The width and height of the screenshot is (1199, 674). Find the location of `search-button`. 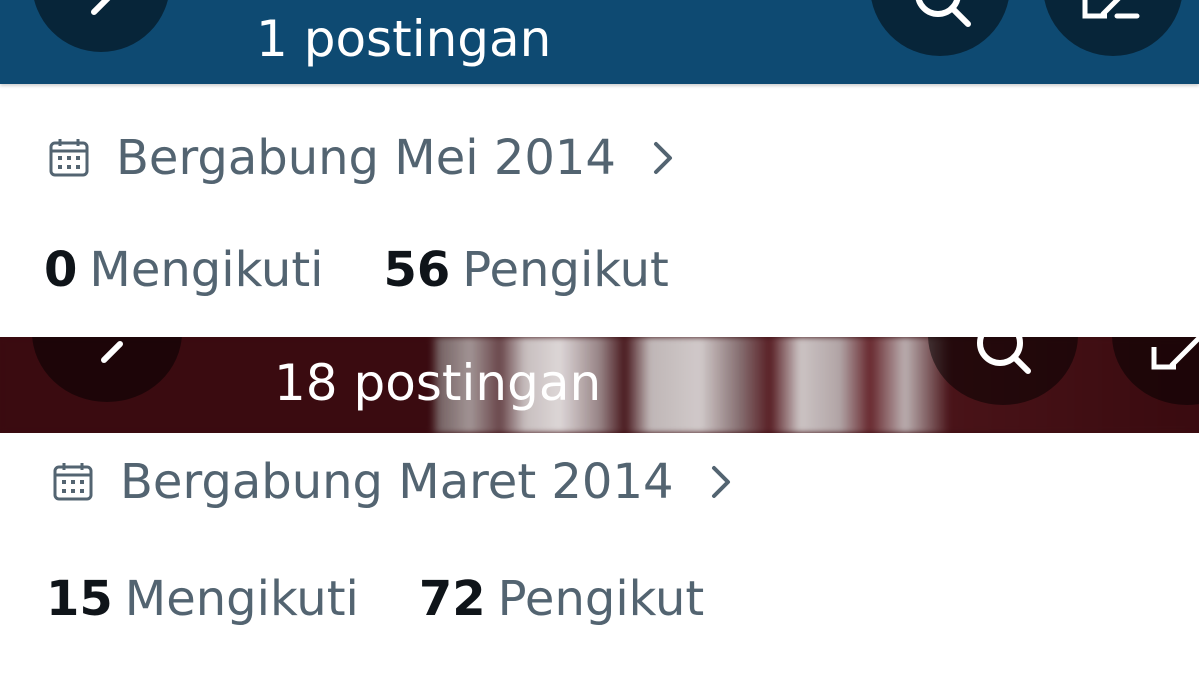

search-button is located at coordinates (940, 28).